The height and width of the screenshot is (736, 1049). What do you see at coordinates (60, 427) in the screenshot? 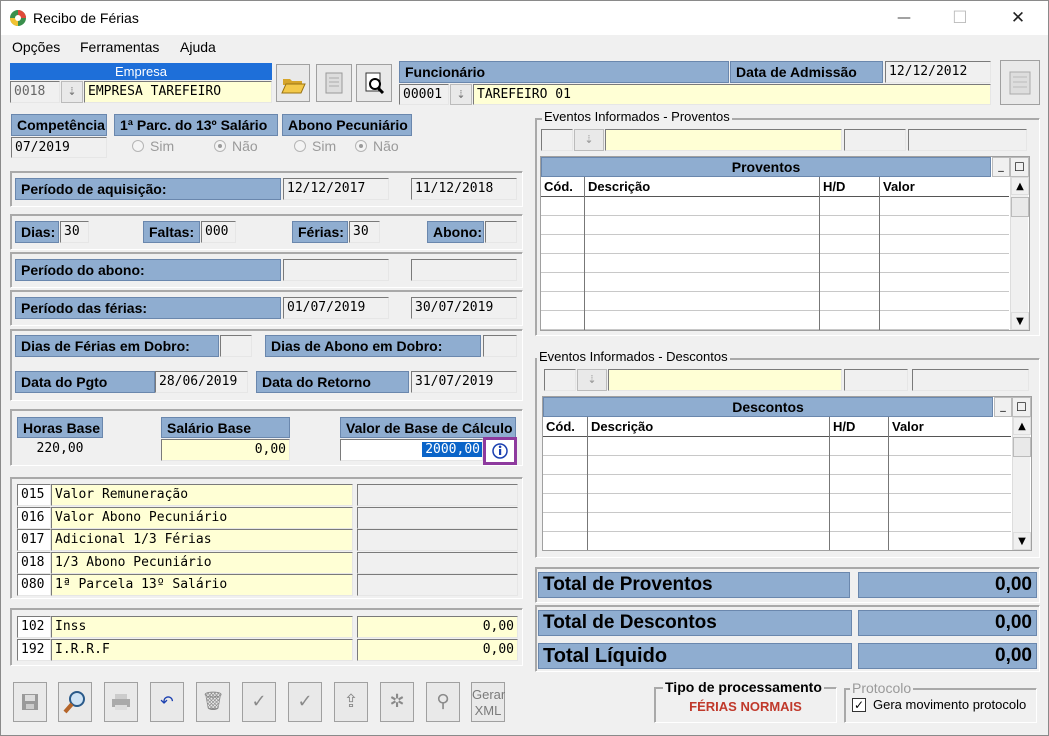
I see `horas-base-header: Horas Base` at bounding box center [60, 427].